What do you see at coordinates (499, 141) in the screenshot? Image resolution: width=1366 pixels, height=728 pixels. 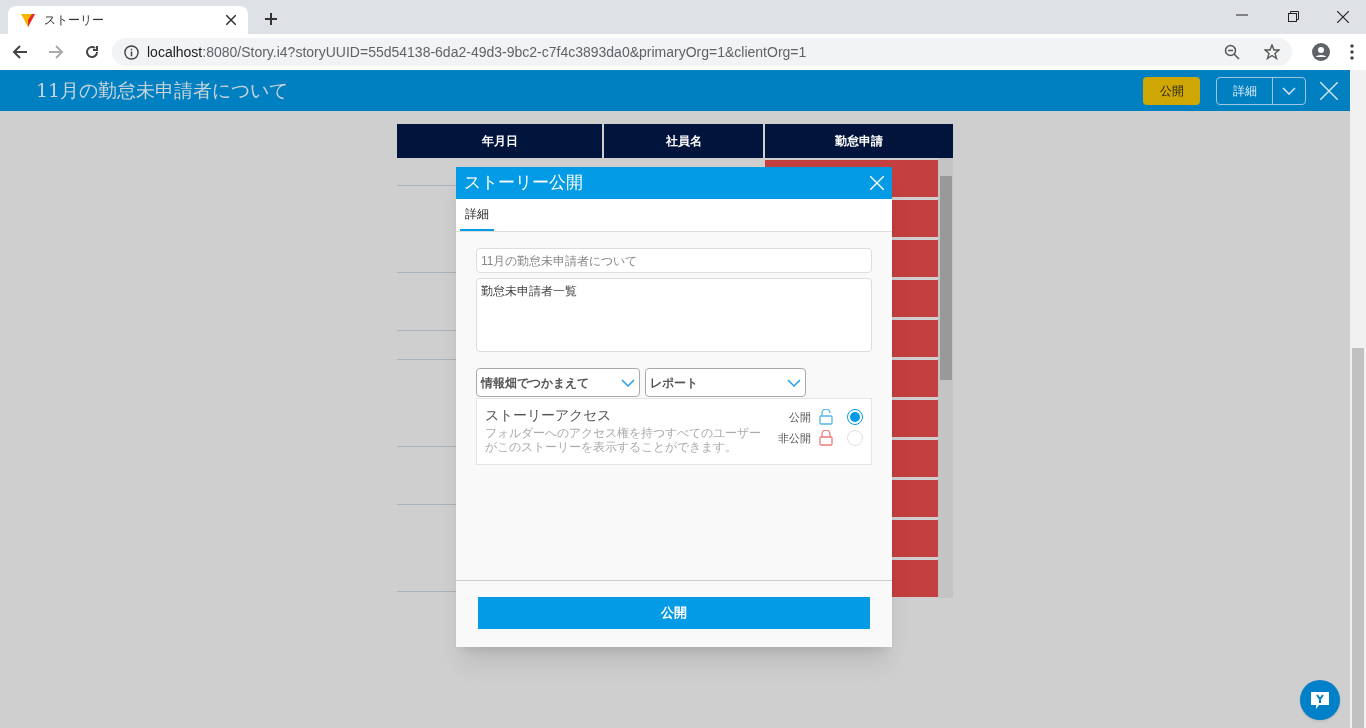 I see `column-header: 年月日` at bounding box center [499, 141].